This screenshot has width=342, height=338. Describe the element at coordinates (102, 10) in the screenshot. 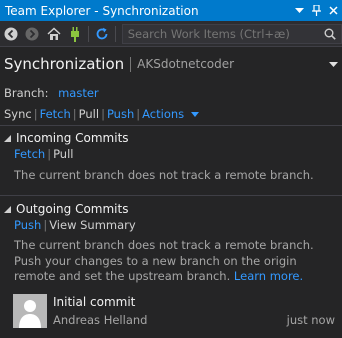

I see `window-title: Team Explorer - Synchronization` at that location.